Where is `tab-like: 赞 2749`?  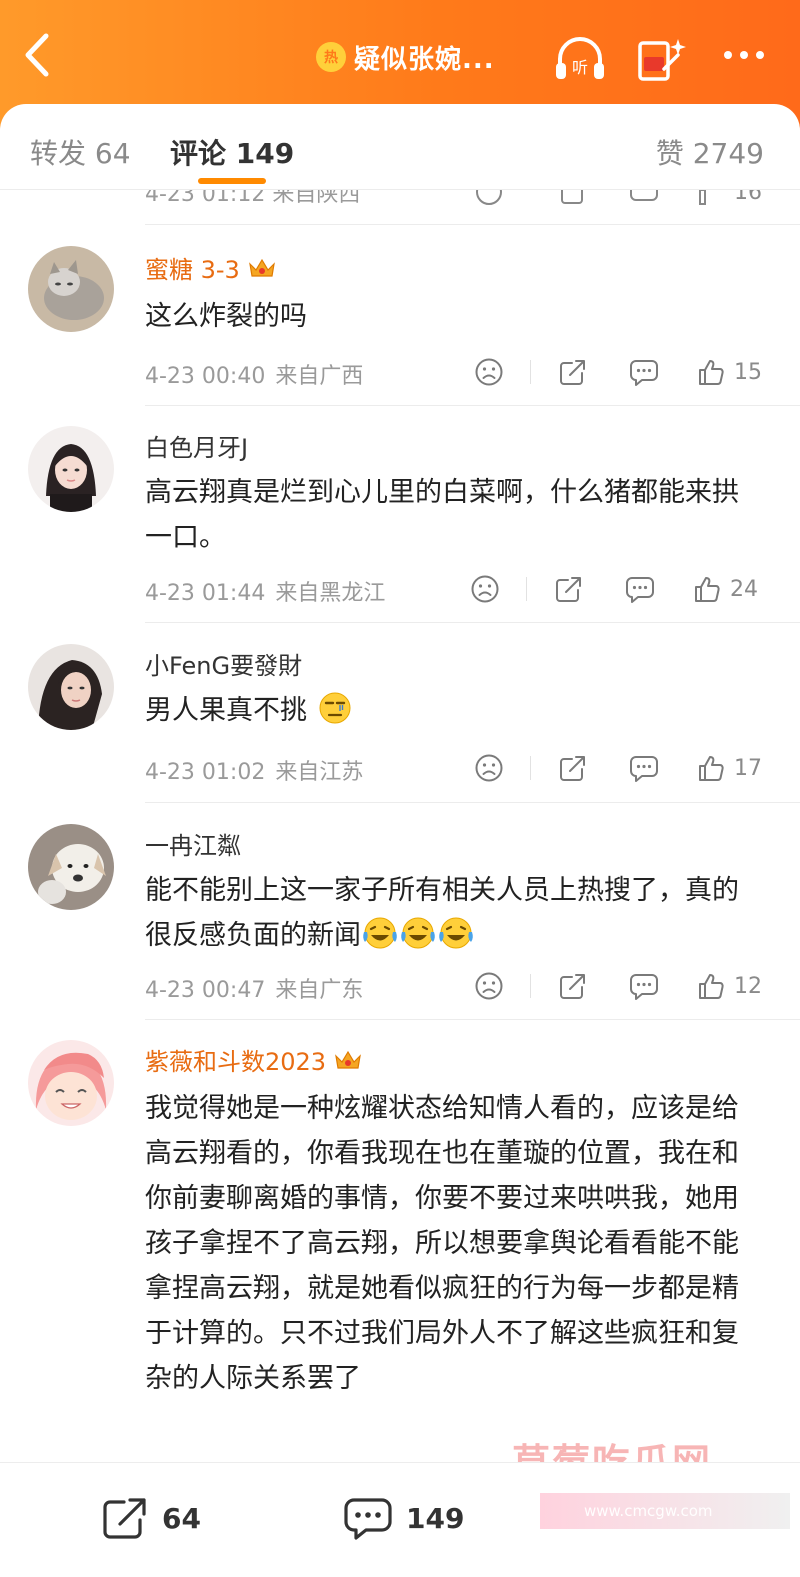 tab-like: 赞 2749 is located at coordinates (710, 152).